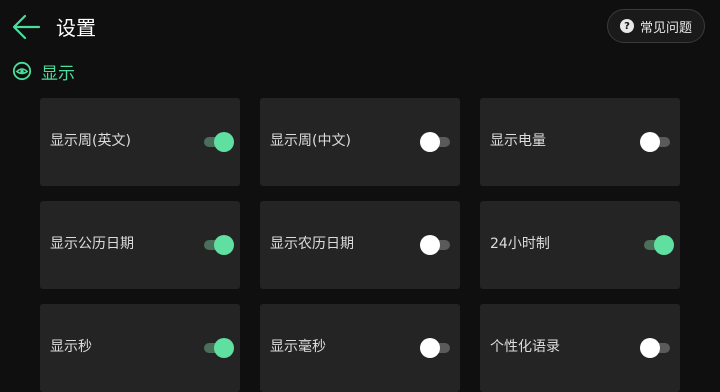  What do you see at coordinates (580, 245) in the screenshot?
I see `setting-card: 24小时制` at bounding box center [580, 245].